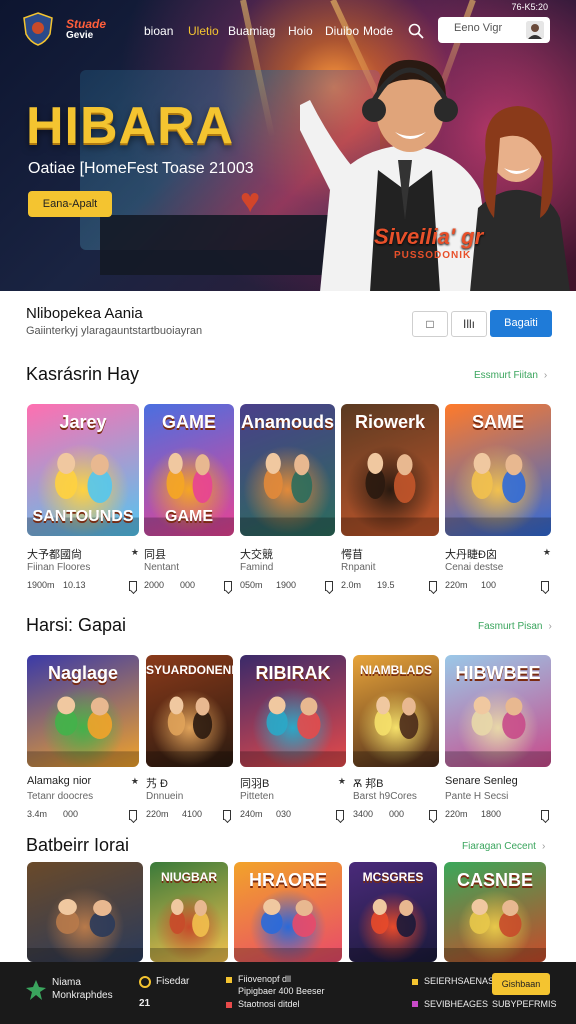  What do you see at coordinates (390, 470) in the screenshot?
I see `game-thumbnail: Riowerk` at bounding box center [390, 470].